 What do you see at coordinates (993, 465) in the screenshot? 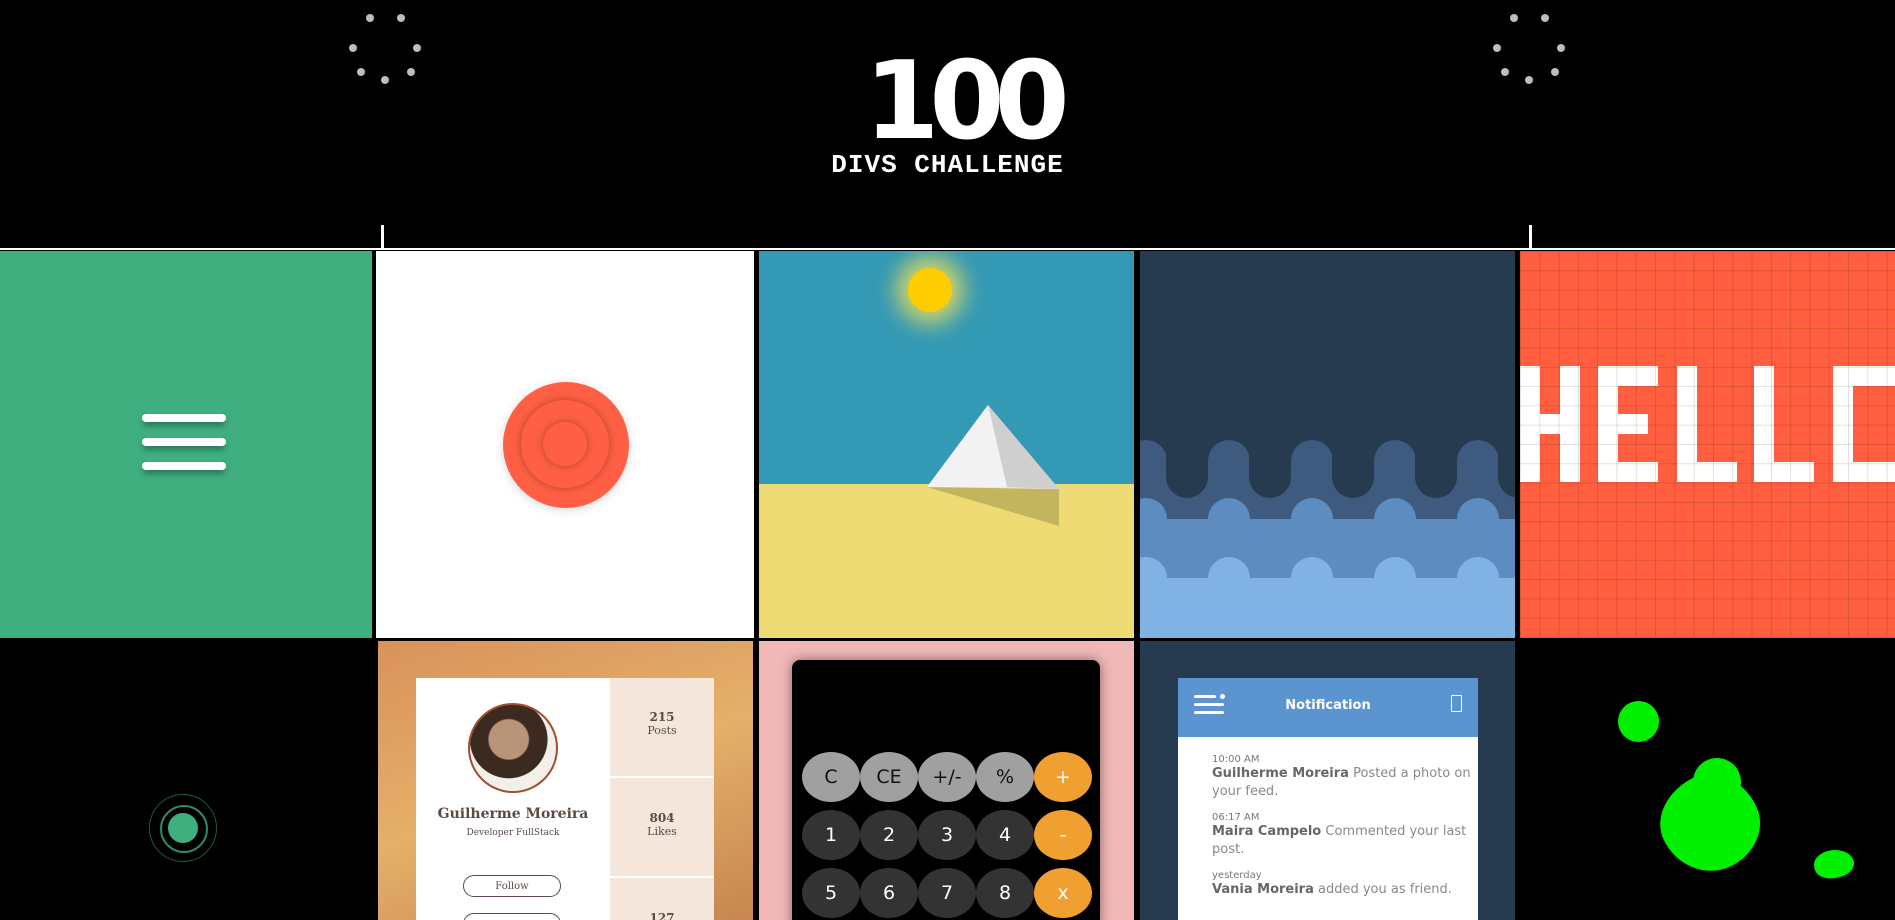
I see `pyramid-icon` at bounding box center [993, 465].